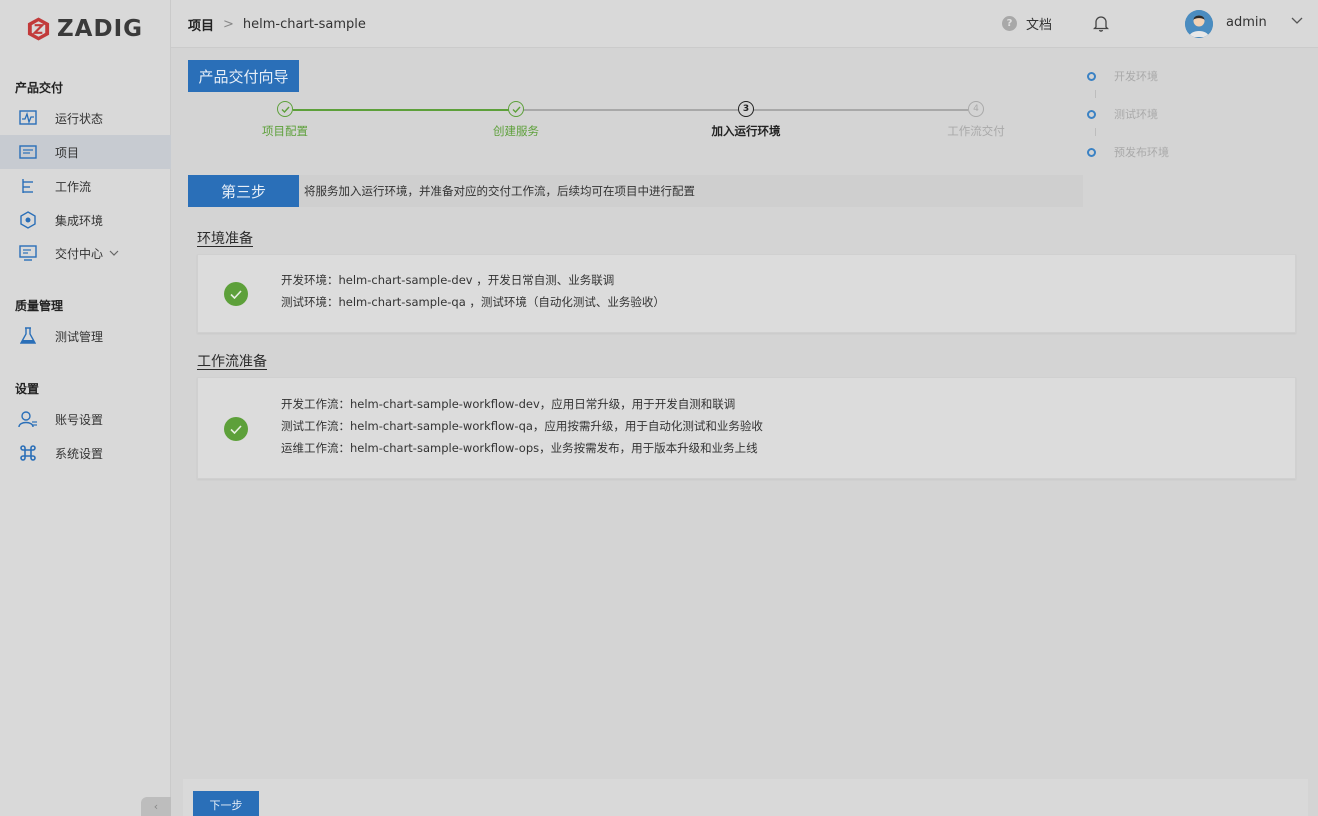 Image resolution: width=1318 pixels, height=816 pixels. What do you see at coordinates (226, 803) in the screenshot?
I see `next-step-button: 下一步` at bounding box center [226, 803].